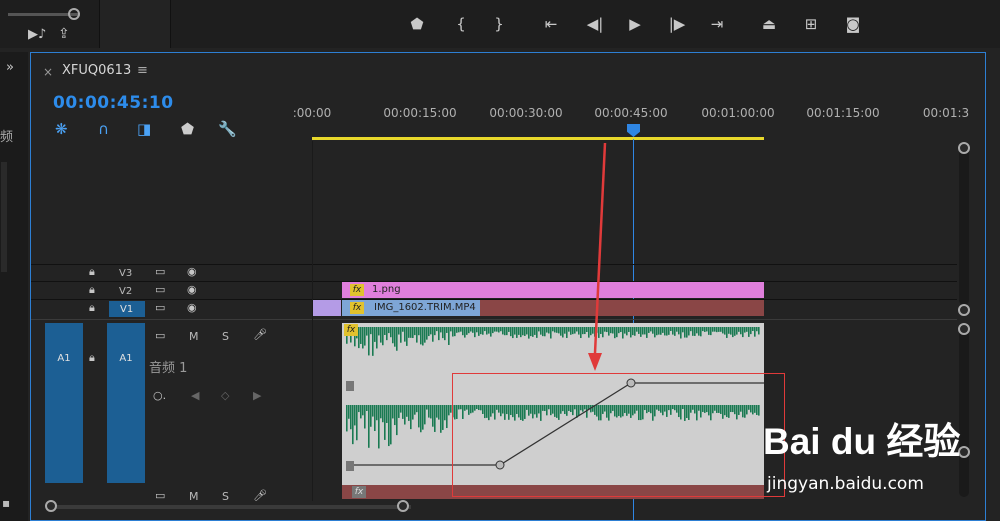 The width and height of the screenshot is (1000, 521). Describe the element at coordinates (10, 67) in the screenshot. I see `expand-panels-icon: »` at that location.